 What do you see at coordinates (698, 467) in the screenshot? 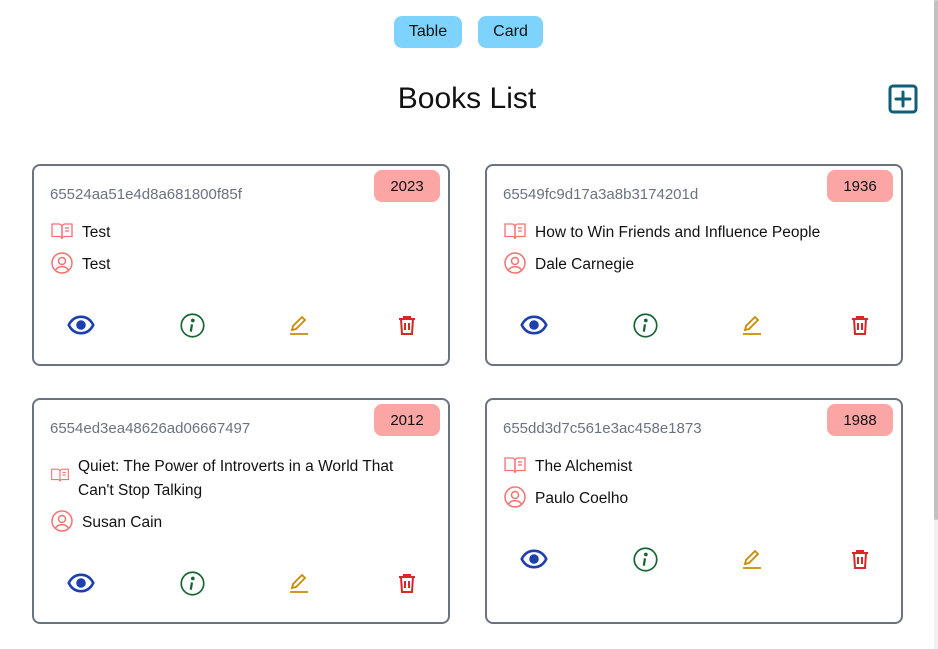
I see `book-title-row: The Alchemist` at bounding box center [698, 467].